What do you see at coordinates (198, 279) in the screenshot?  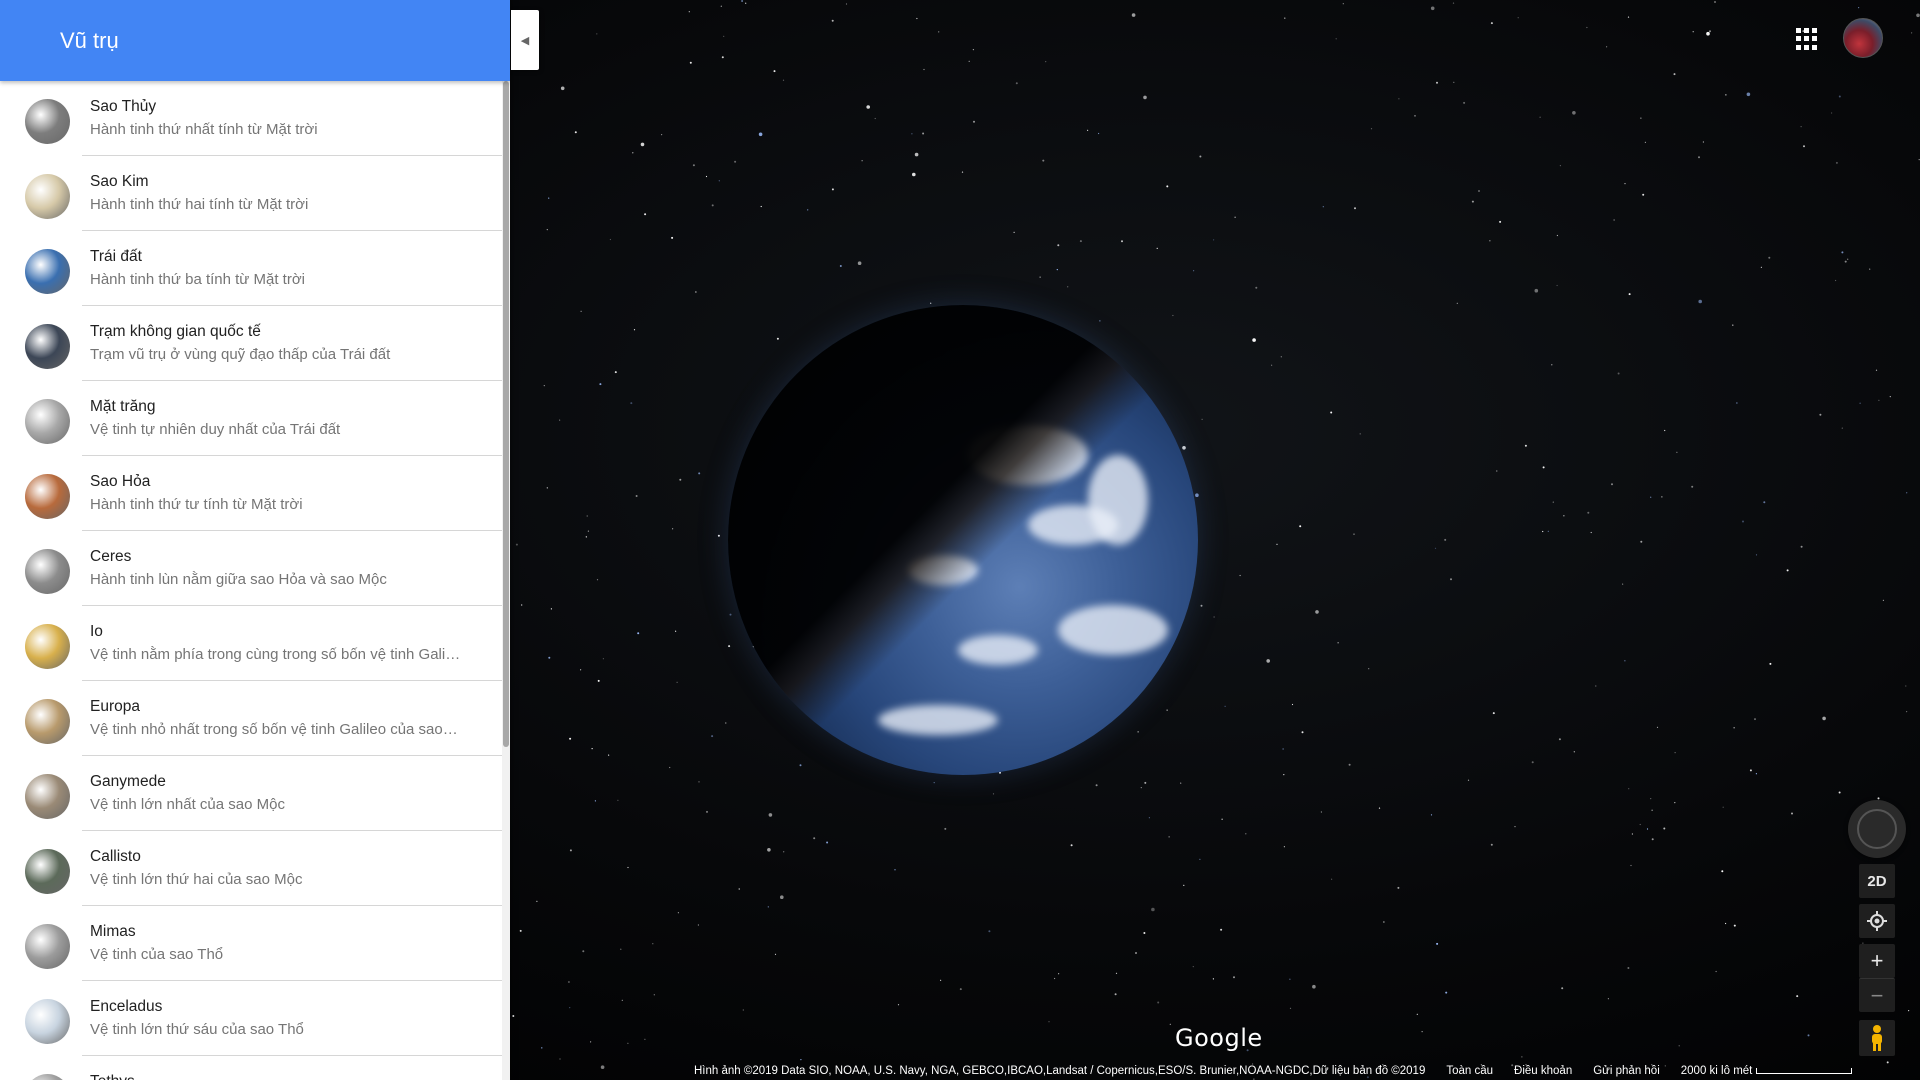 I see `item-description: Hành tinh thứ ba tính từ Mặt trời` at bounding box center [198, 279].